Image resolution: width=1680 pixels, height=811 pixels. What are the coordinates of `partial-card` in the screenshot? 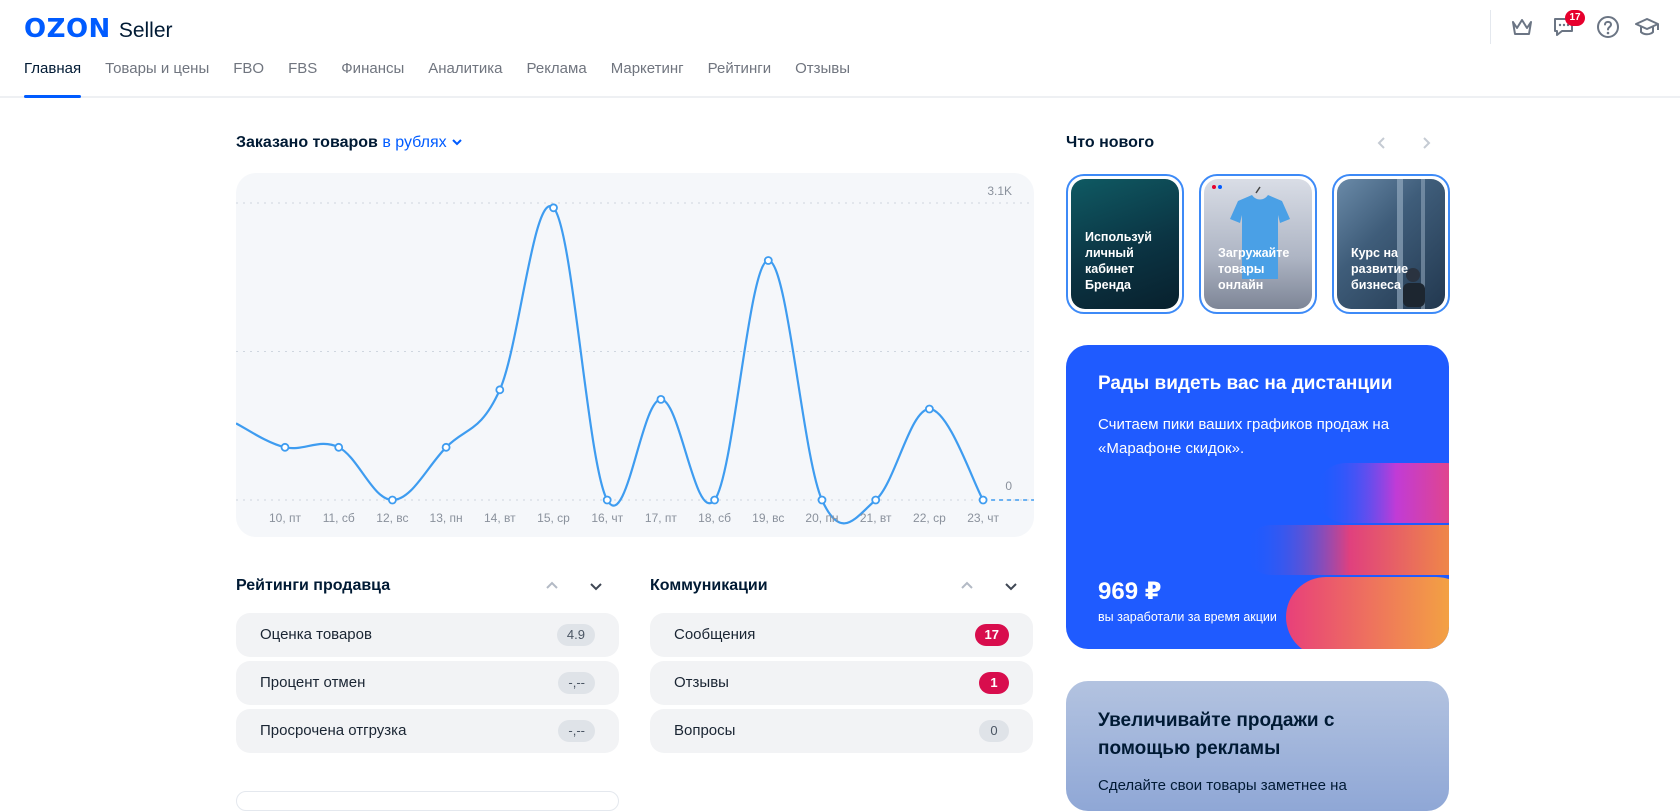 It's located at (427, 801).